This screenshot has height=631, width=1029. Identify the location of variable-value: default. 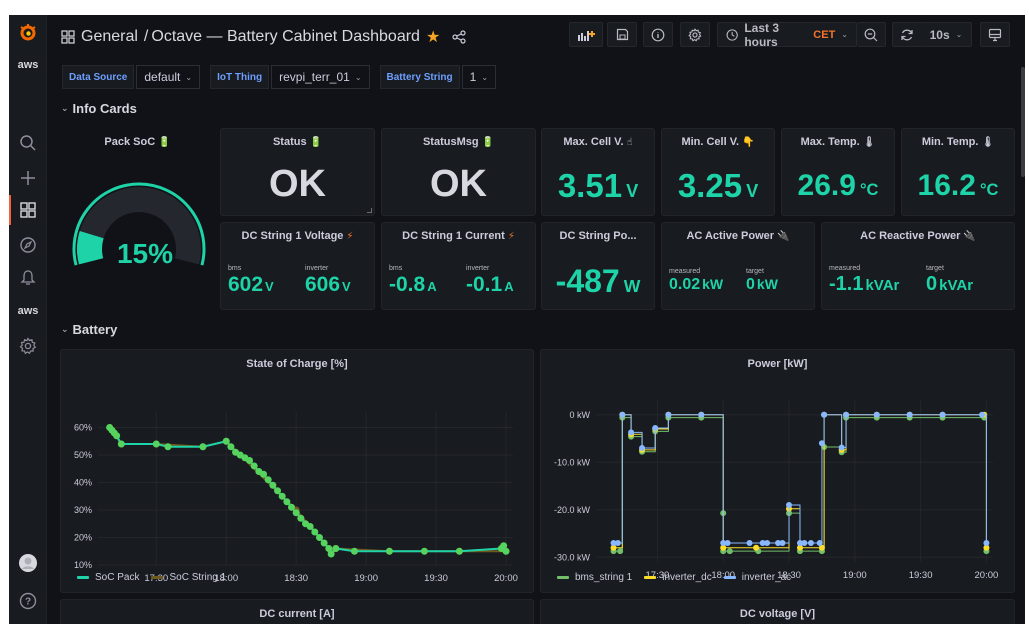
(162, 77).